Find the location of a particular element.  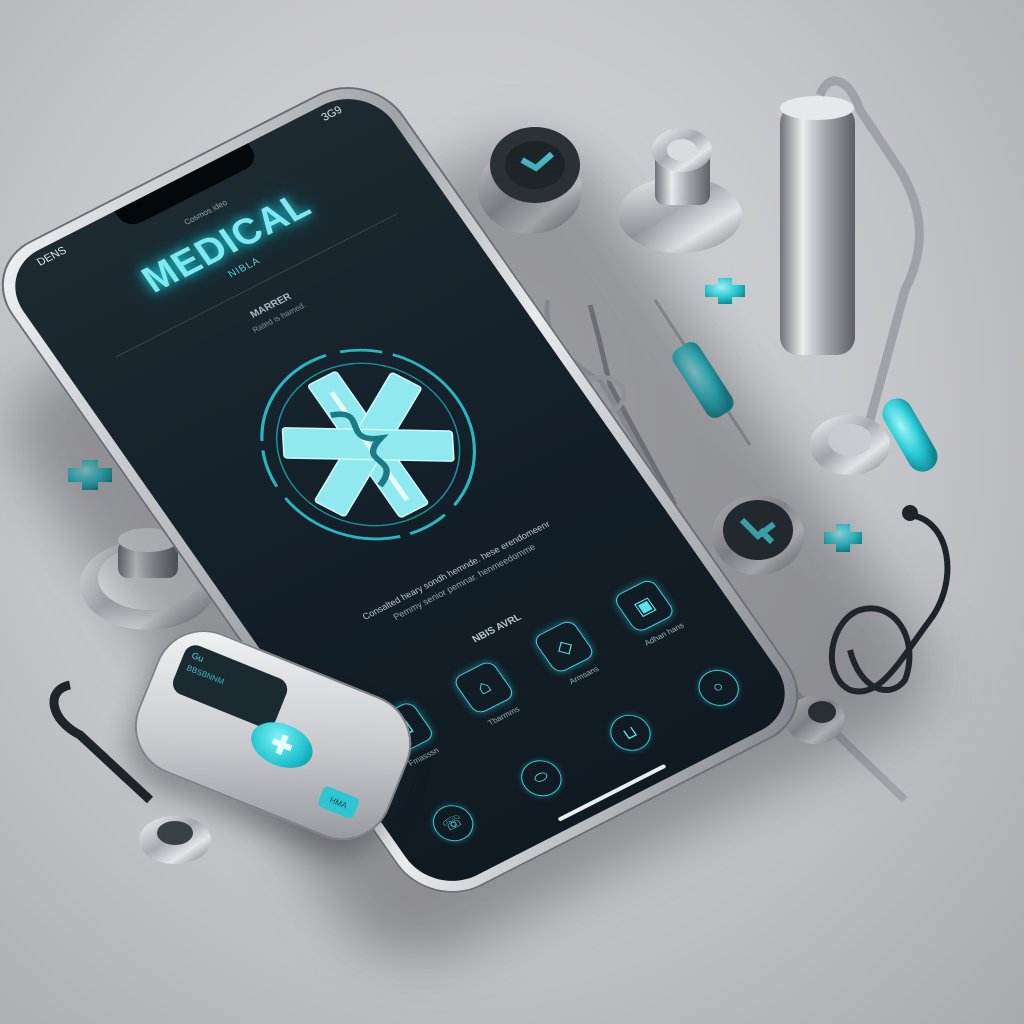

remote-display: Gu BBSBNNM is located at coordinates (230, 686).